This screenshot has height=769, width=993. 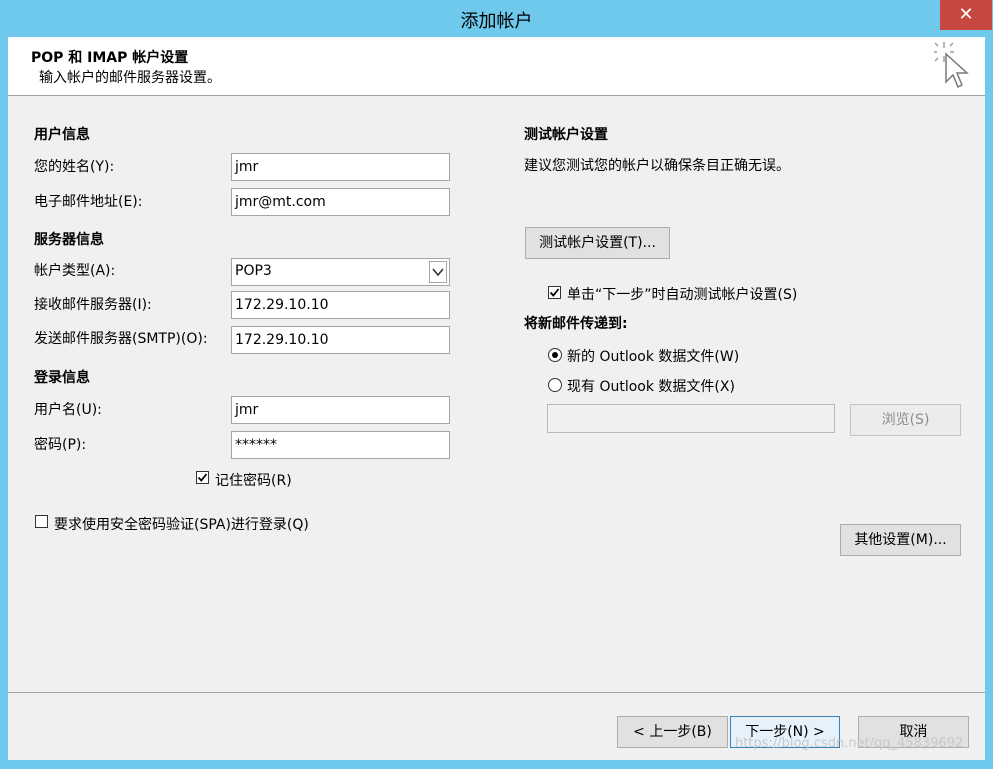 I want to click on email-input: jmr@mt.com, so click(x=340, y=202).